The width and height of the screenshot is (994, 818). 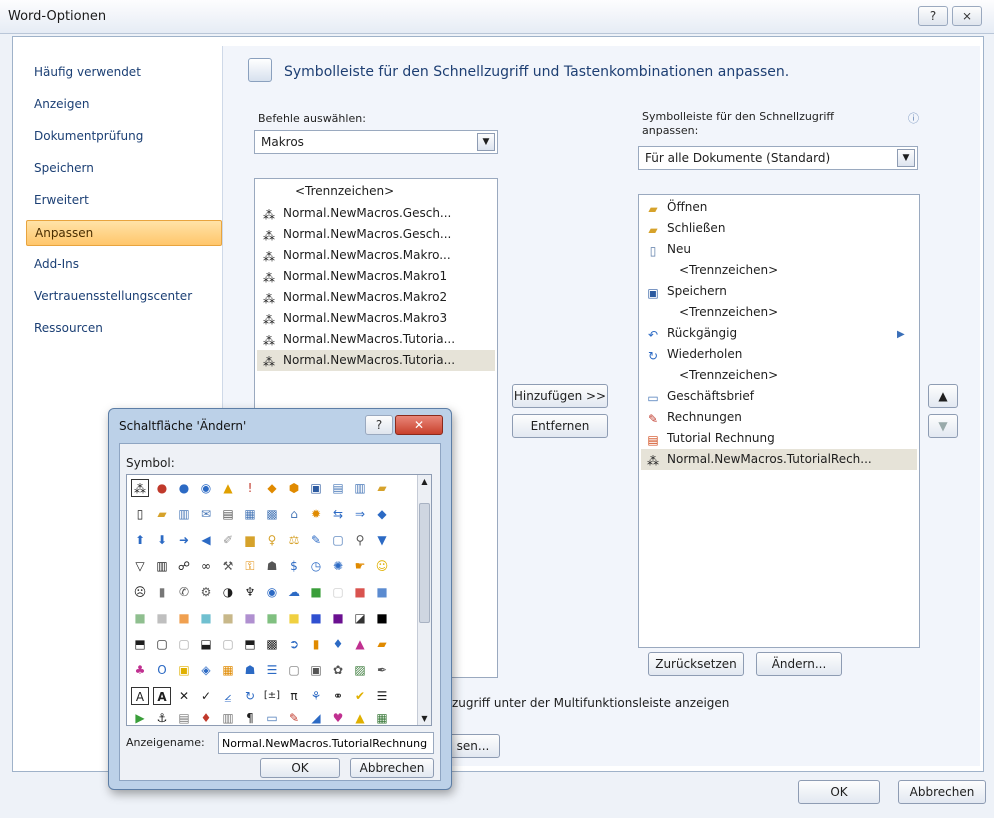 I want to click on back-icon: ◀, so click(x=206, y=540).